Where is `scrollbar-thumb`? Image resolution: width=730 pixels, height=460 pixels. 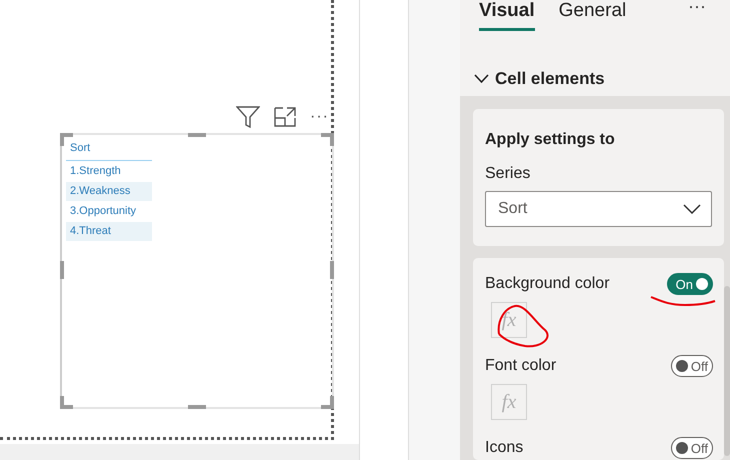 scrollbar-thumb is located at coordinates (727, 371).